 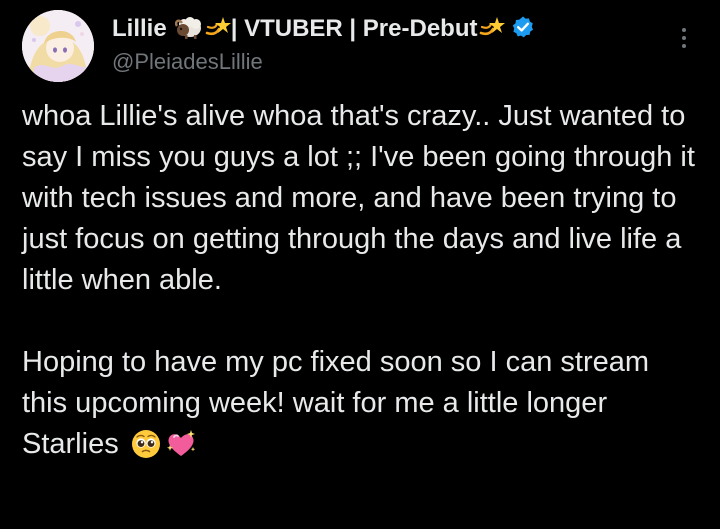 I want to click on verified-badge-icon, so click(x=523, y=29).